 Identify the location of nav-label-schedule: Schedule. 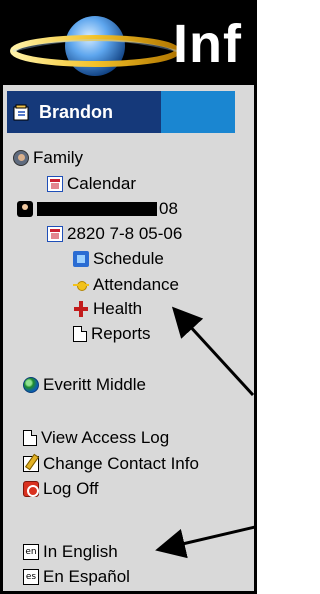
(128, 258).